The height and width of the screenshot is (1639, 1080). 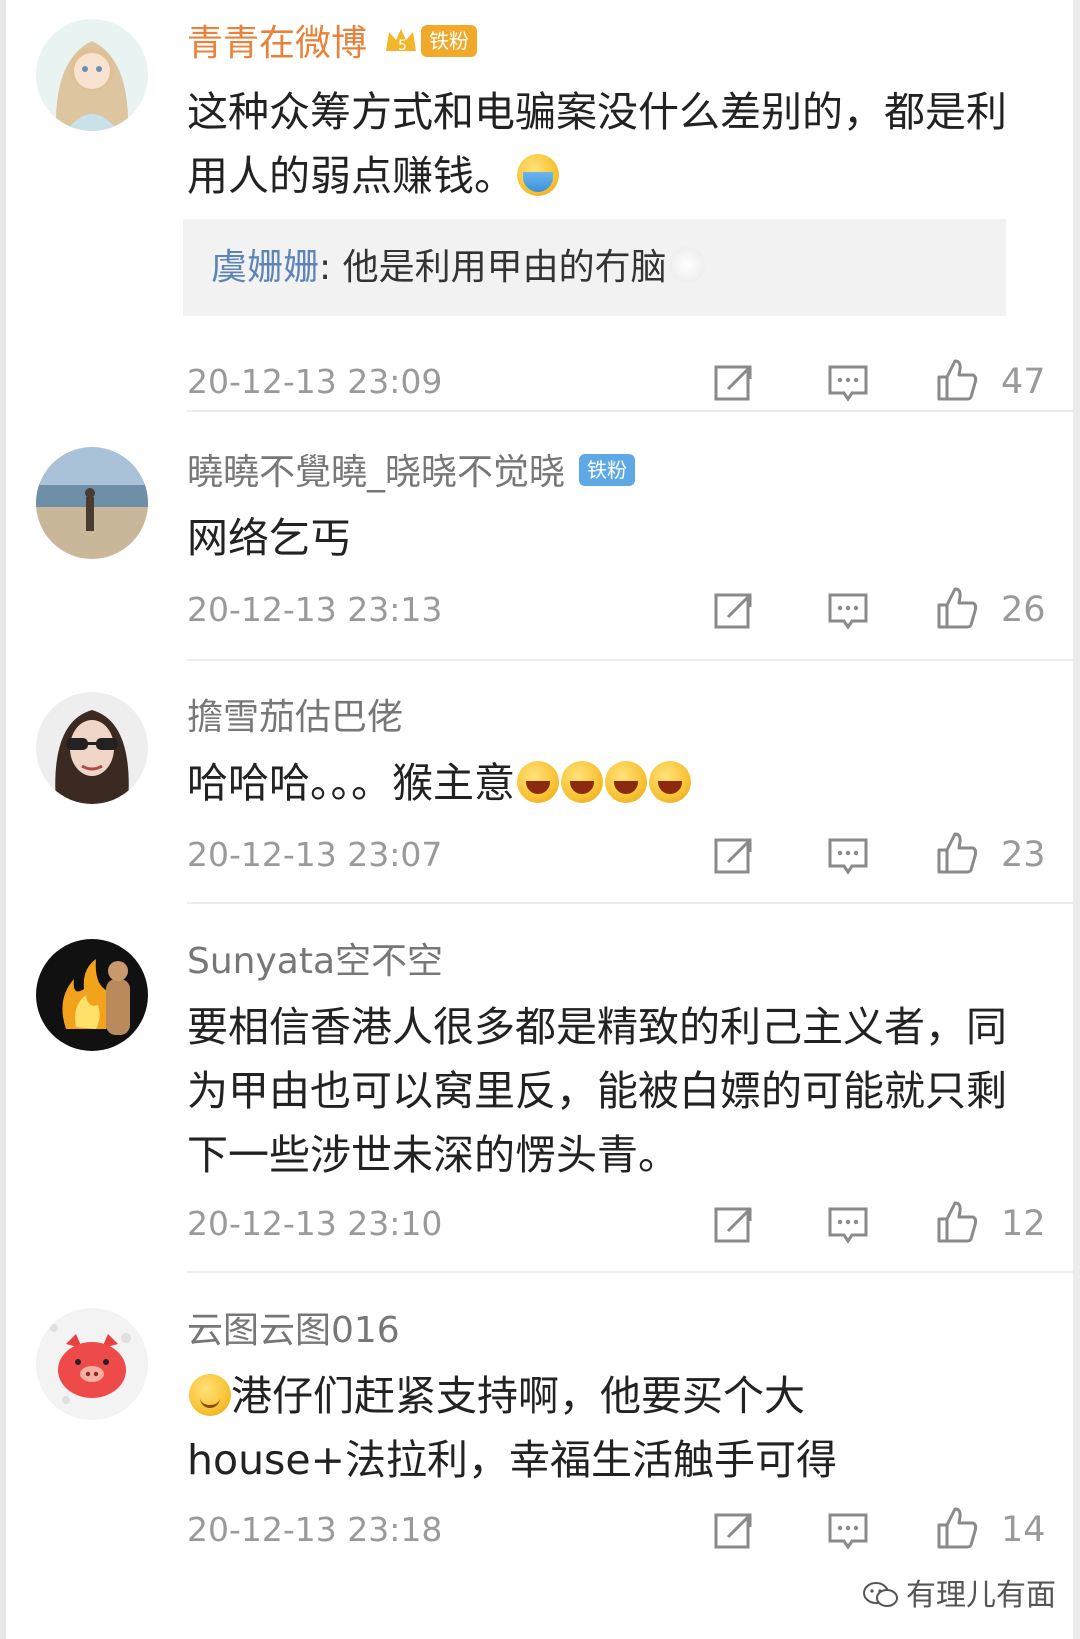 I want to click on timestamp: 20-12-13 23:13, so click(x=315, y=609).